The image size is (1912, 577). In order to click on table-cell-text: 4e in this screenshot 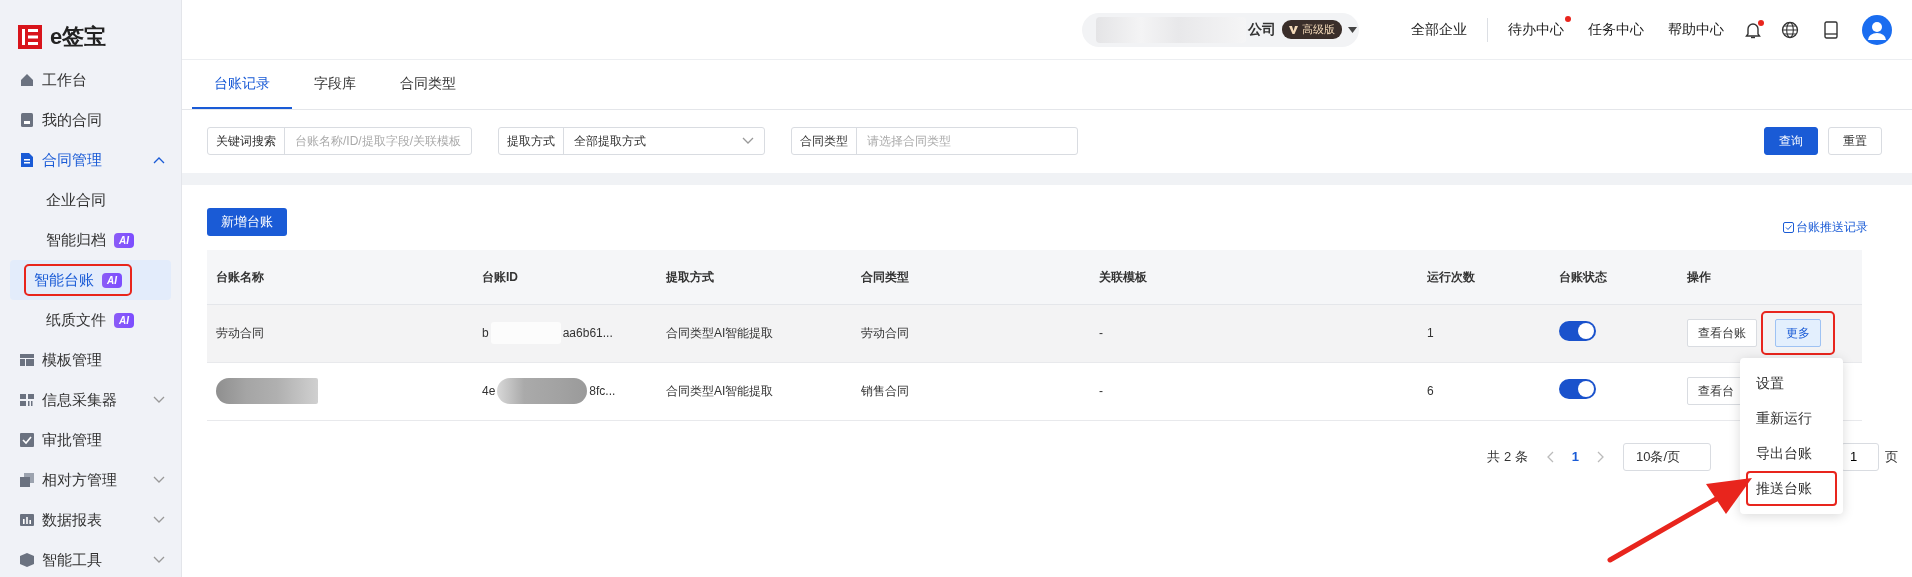, I will do `click(489, 391)`.